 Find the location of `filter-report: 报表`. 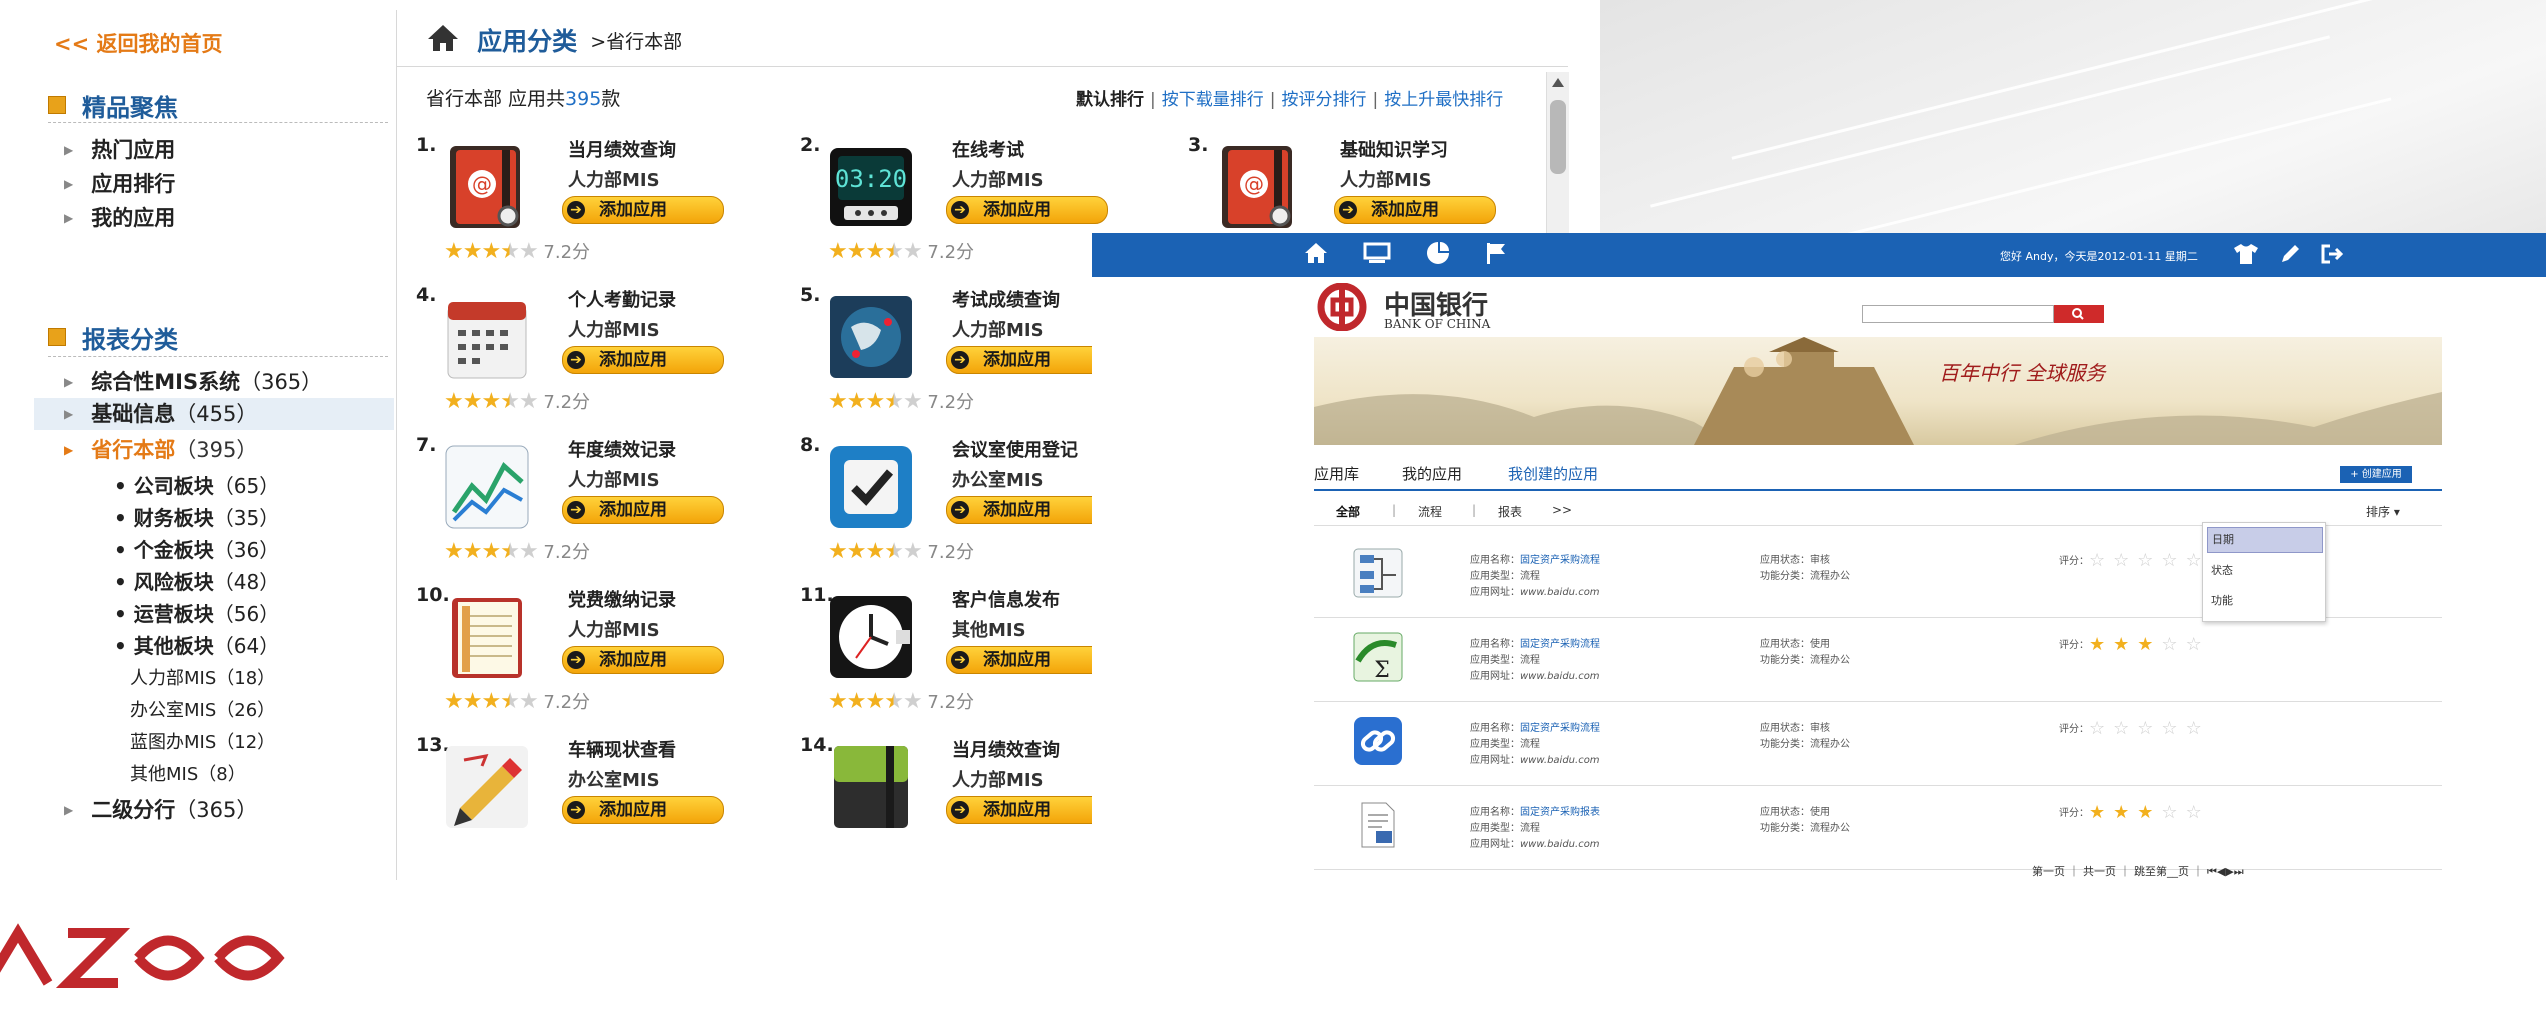

filter-report: 报表 is located at coordinates (1510, 511).